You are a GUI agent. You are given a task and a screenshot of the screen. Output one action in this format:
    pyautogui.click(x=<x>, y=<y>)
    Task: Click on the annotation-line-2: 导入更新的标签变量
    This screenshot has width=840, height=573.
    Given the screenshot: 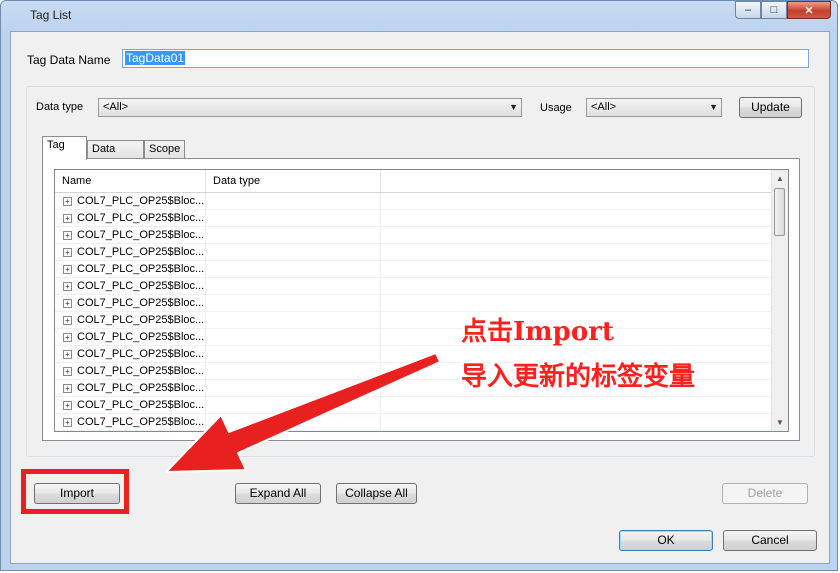 What is the action you would take?
    pyautogui.click(x=578, y=377)
    